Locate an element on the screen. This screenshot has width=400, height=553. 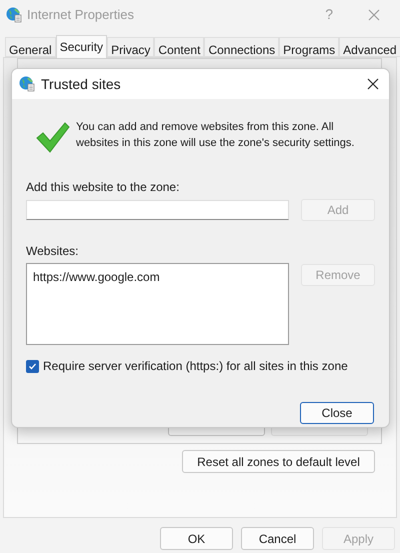
tab: Security is located at coordinates (82, 46).